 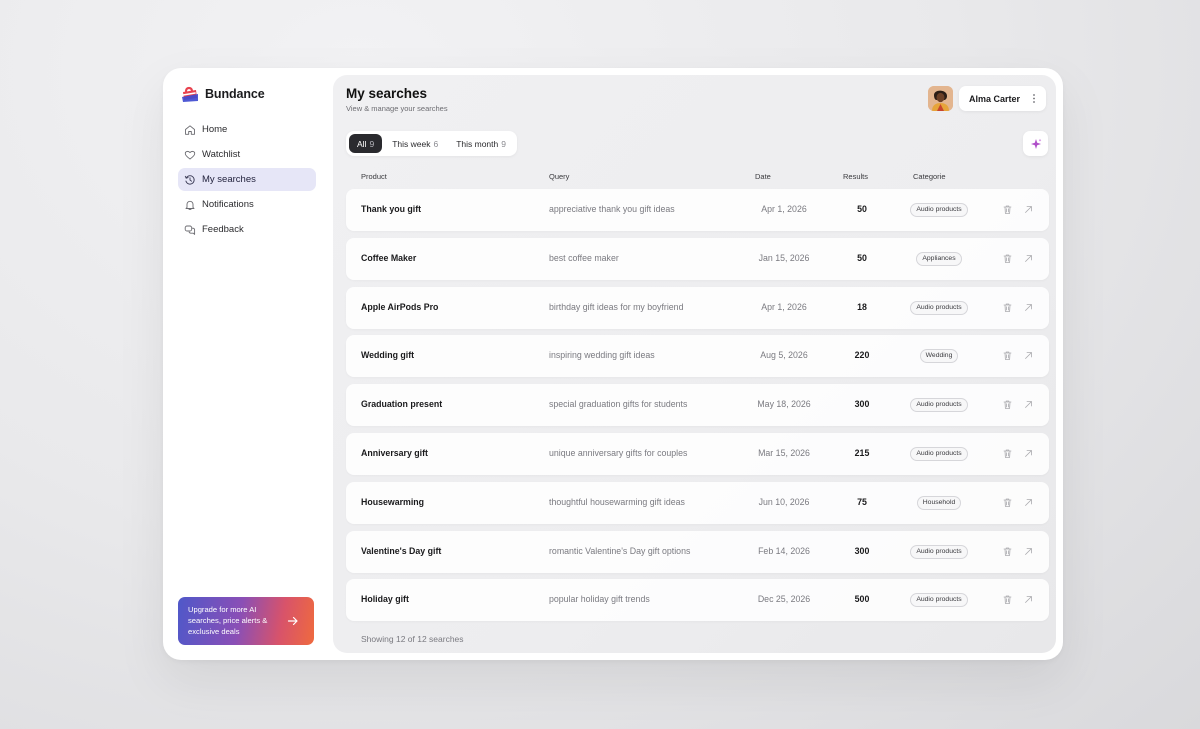 What do you see at coordinates (190, 205) in the screenshot?
I see `bell-icon` at bounding box center [190, 205].